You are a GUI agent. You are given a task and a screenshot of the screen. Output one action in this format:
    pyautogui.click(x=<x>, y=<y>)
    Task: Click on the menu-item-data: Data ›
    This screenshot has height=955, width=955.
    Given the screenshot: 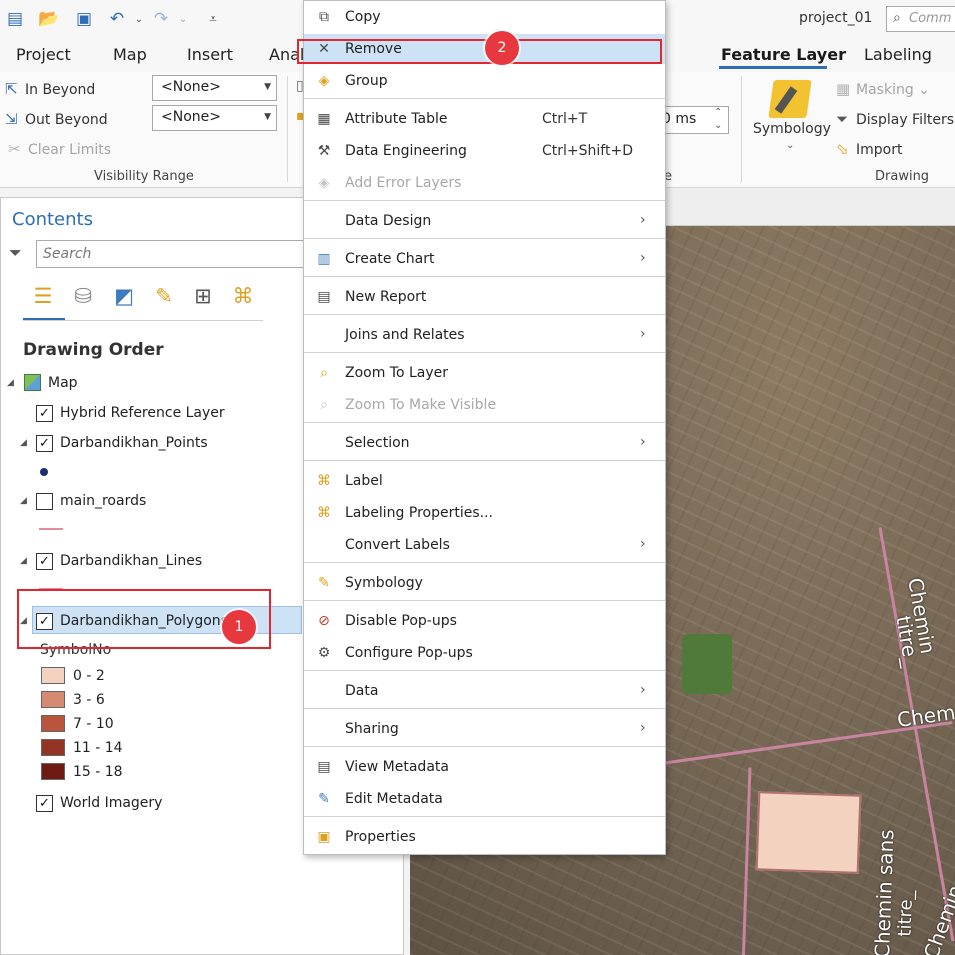 What is the action you would take?
    pyautogui.click(x=484, y=691)
    